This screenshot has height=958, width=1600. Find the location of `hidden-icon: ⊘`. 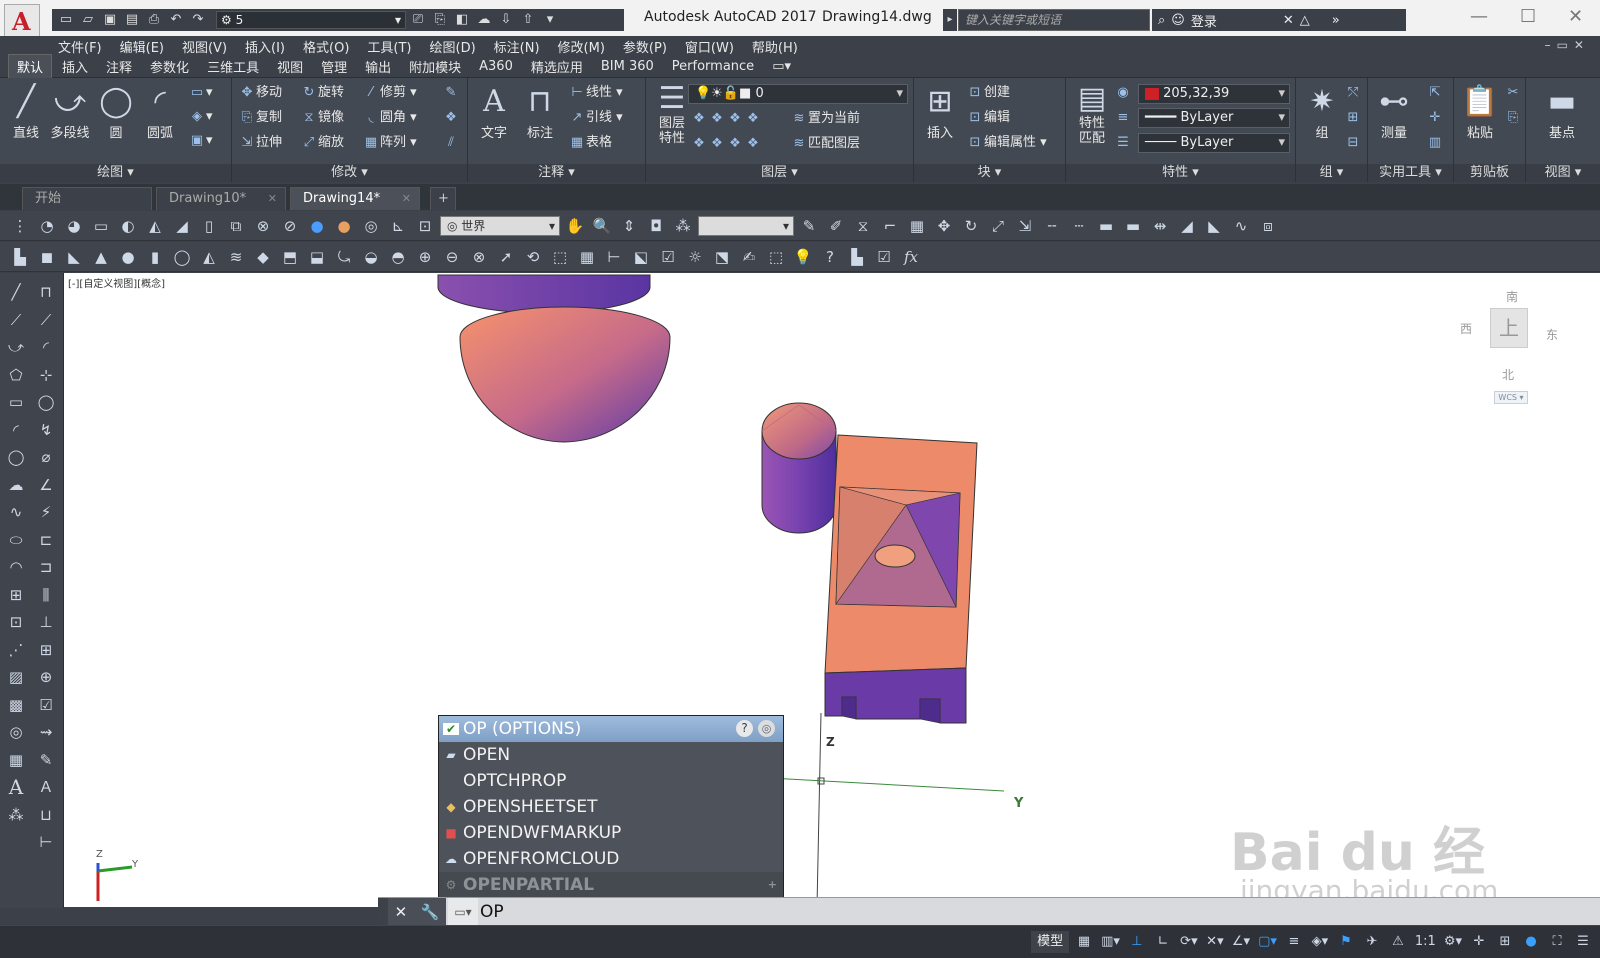

hidden-icon: ⊘ is located at coordinates (290, 226).